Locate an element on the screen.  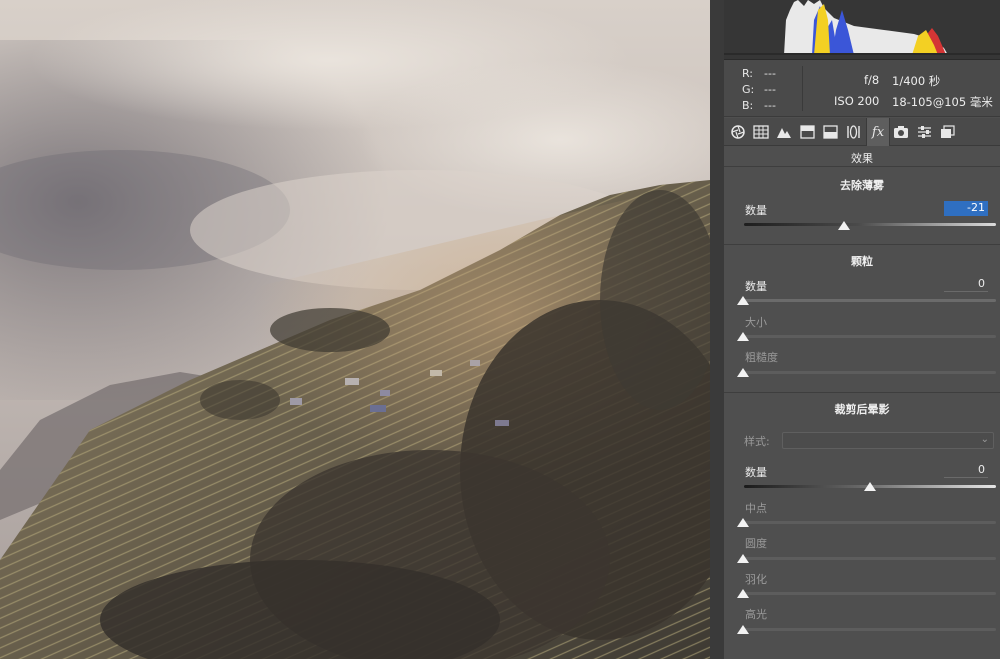
split-icon is located at coordinates (807, 132).